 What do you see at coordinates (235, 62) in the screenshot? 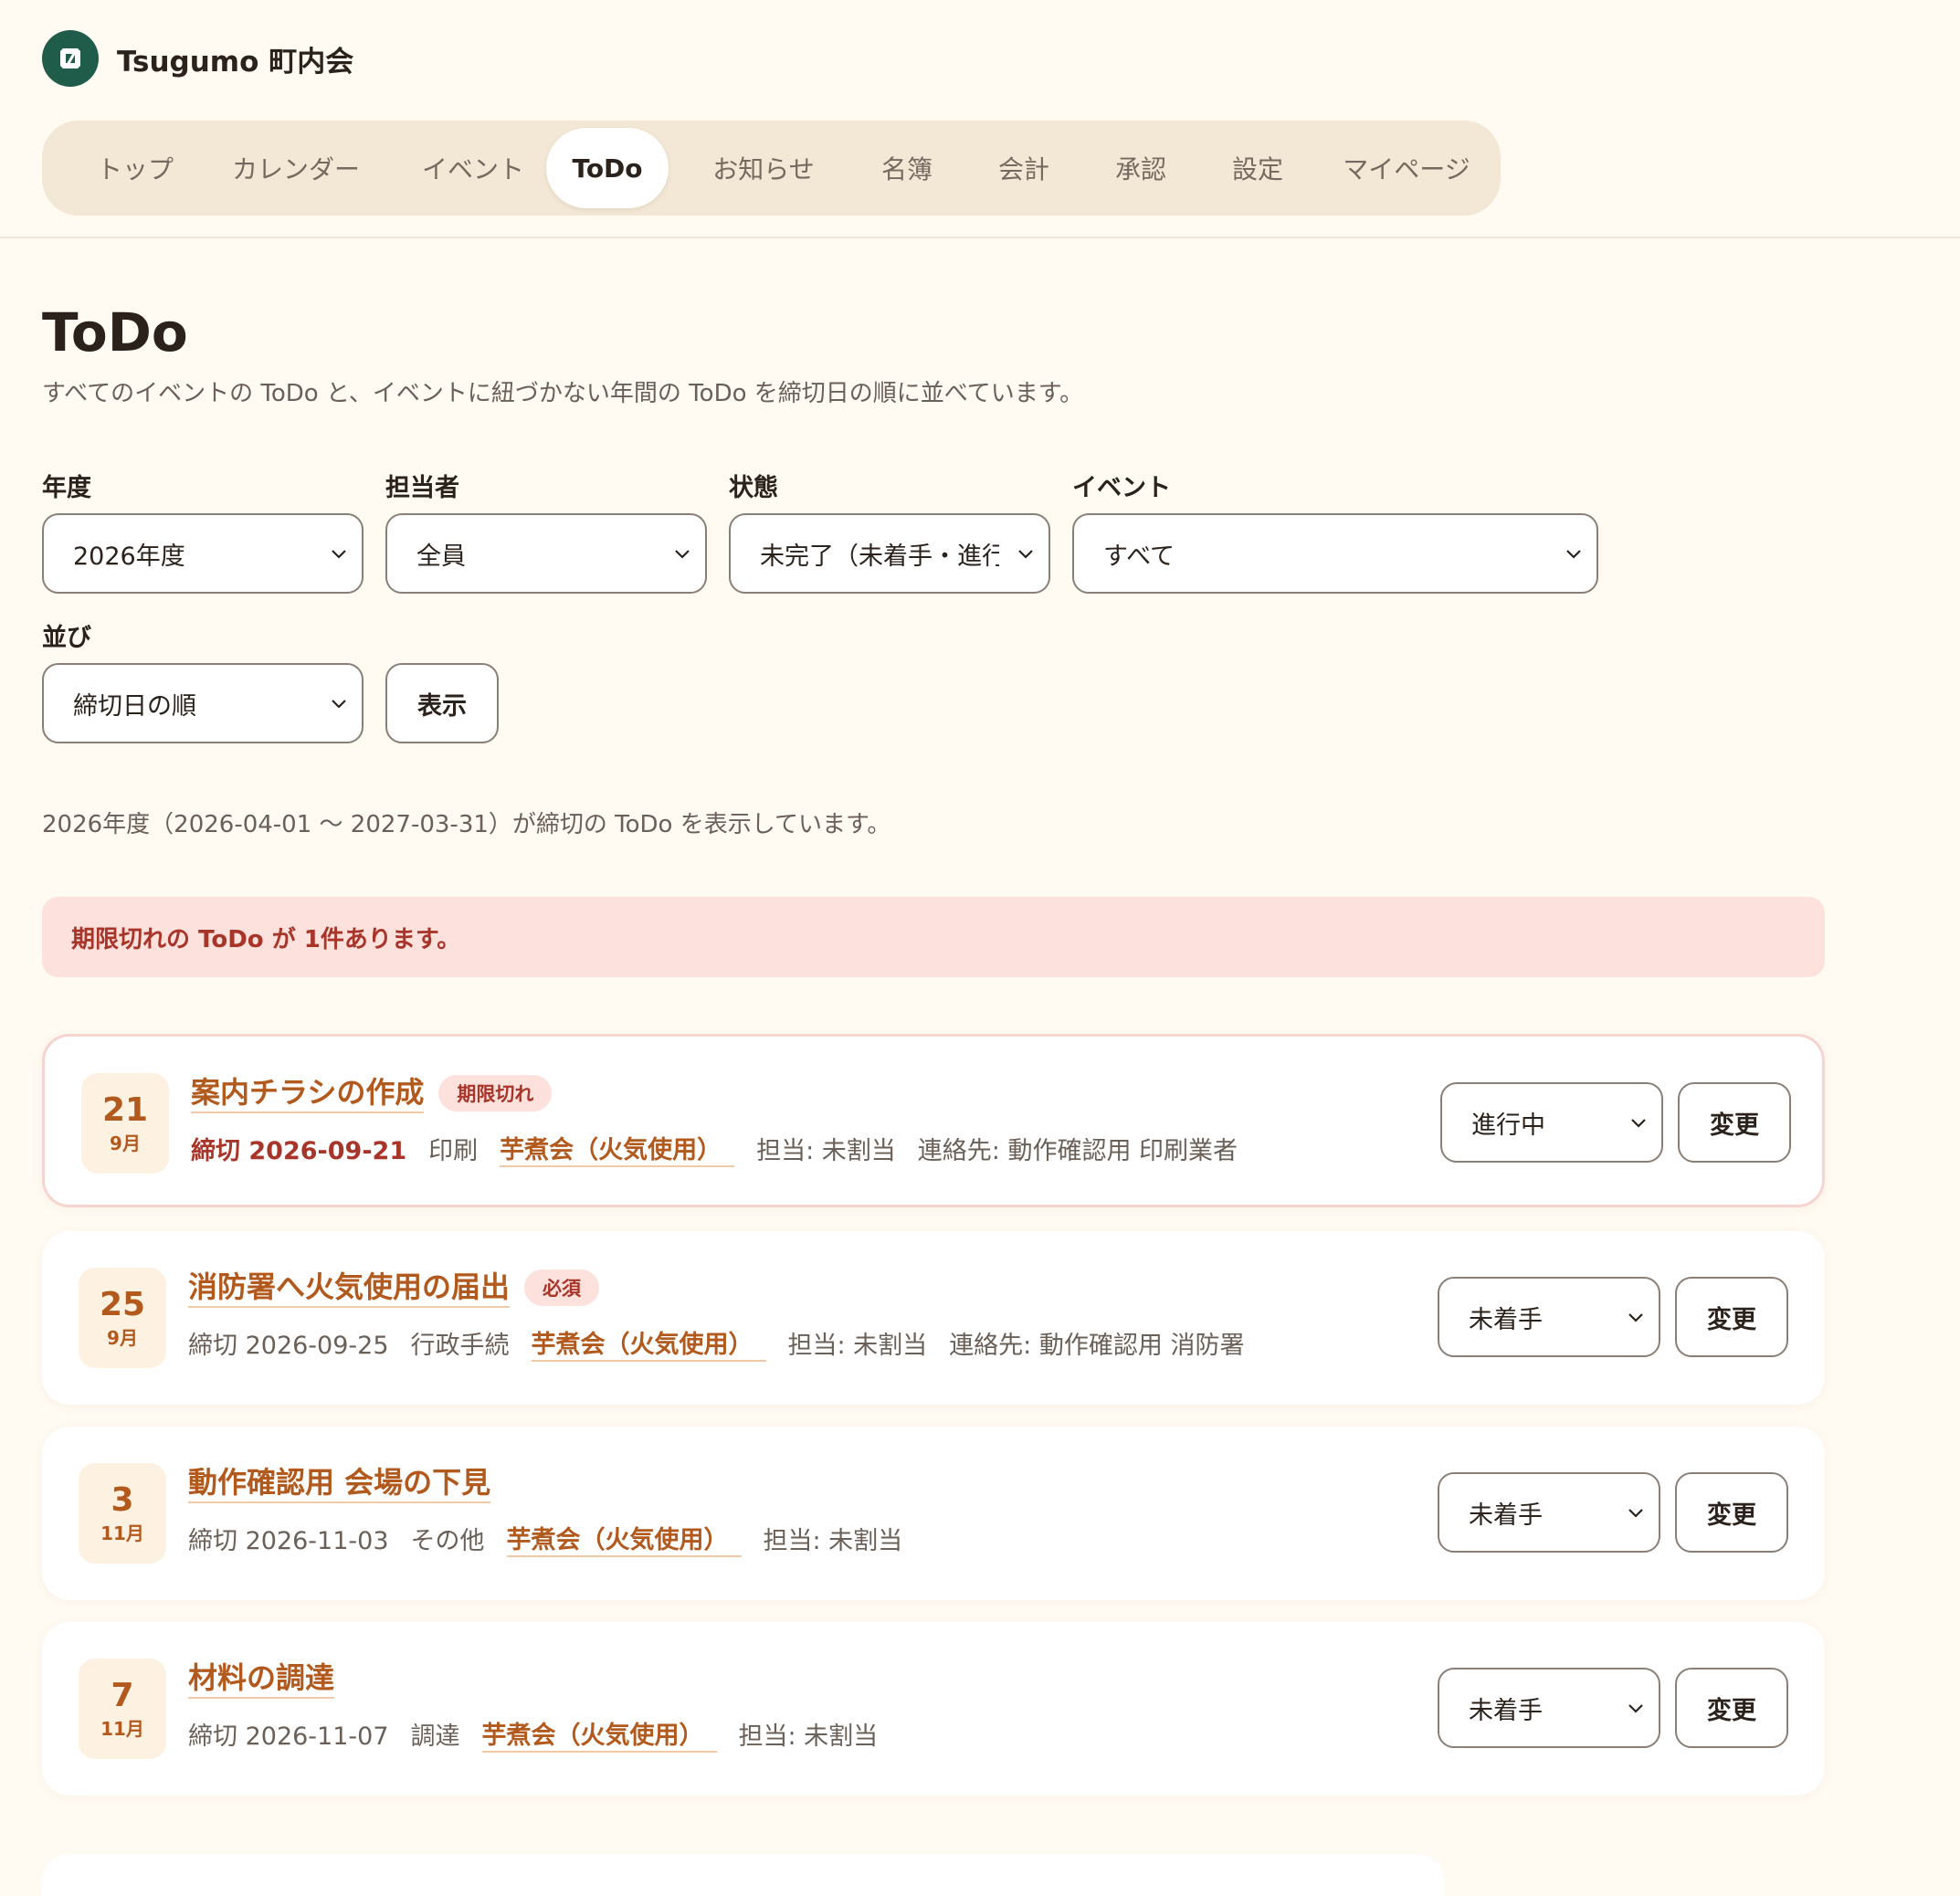
I see `app-name: Tsugumo 町内会` at bounding box center [235, 62].